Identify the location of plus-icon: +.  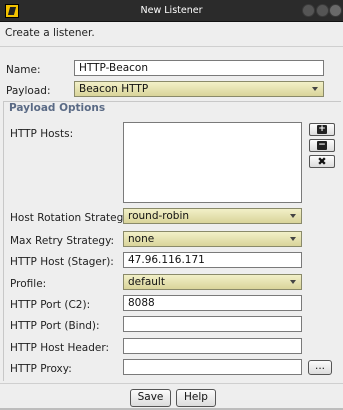
(322, 129).